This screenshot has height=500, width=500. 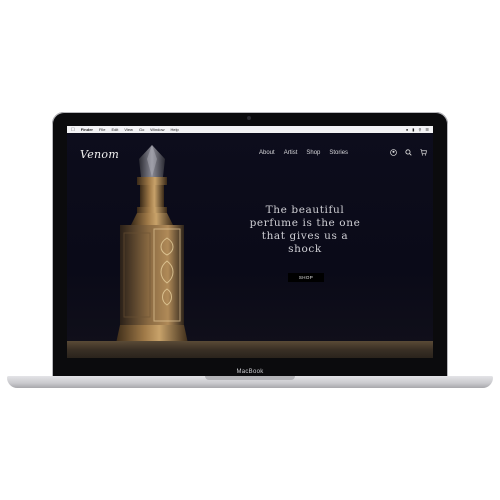 I want to click on nav-icons, so click(x=408, y=152).